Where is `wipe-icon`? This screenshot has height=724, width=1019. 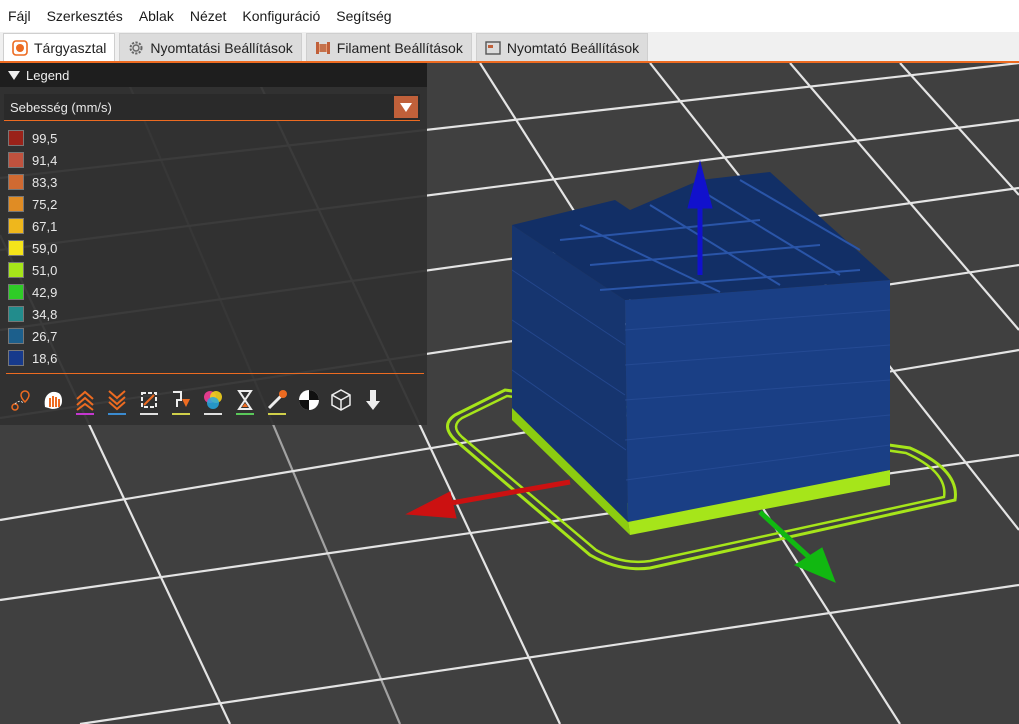
wipe-icon is located at coordinates (53, 400).